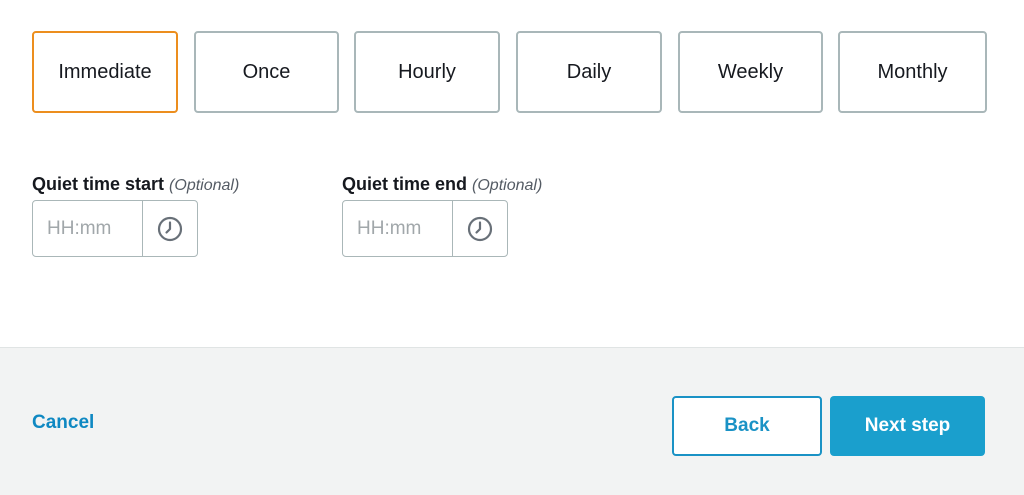  Describe the element at coordinates (266, 72) in the screenshot. I see `frequency-option-once: Once` at that location.